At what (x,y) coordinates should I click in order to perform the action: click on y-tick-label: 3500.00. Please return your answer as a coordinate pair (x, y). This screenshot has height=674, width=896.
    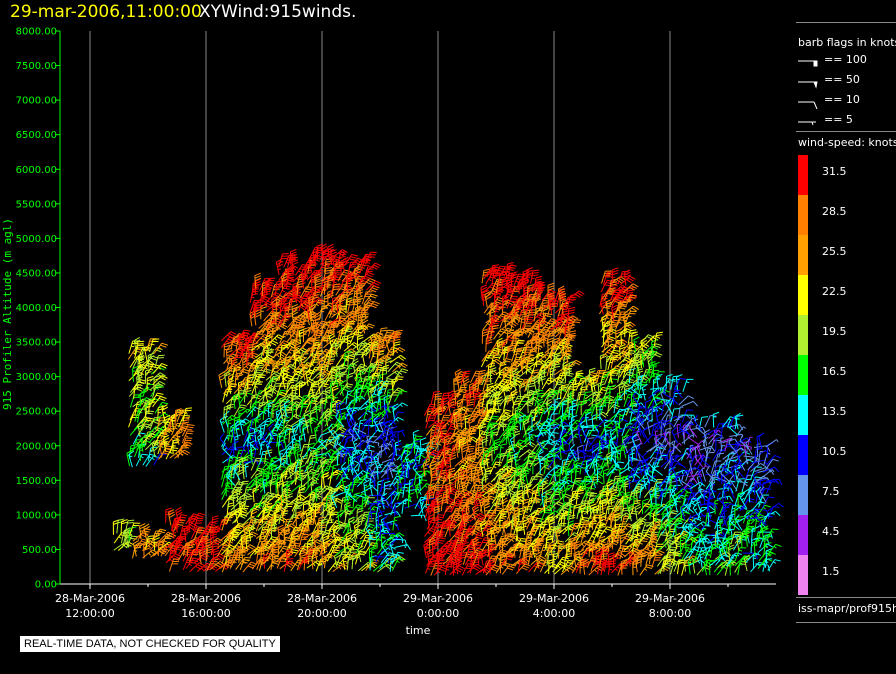
    Looking at the image, I should click on (36, 343).